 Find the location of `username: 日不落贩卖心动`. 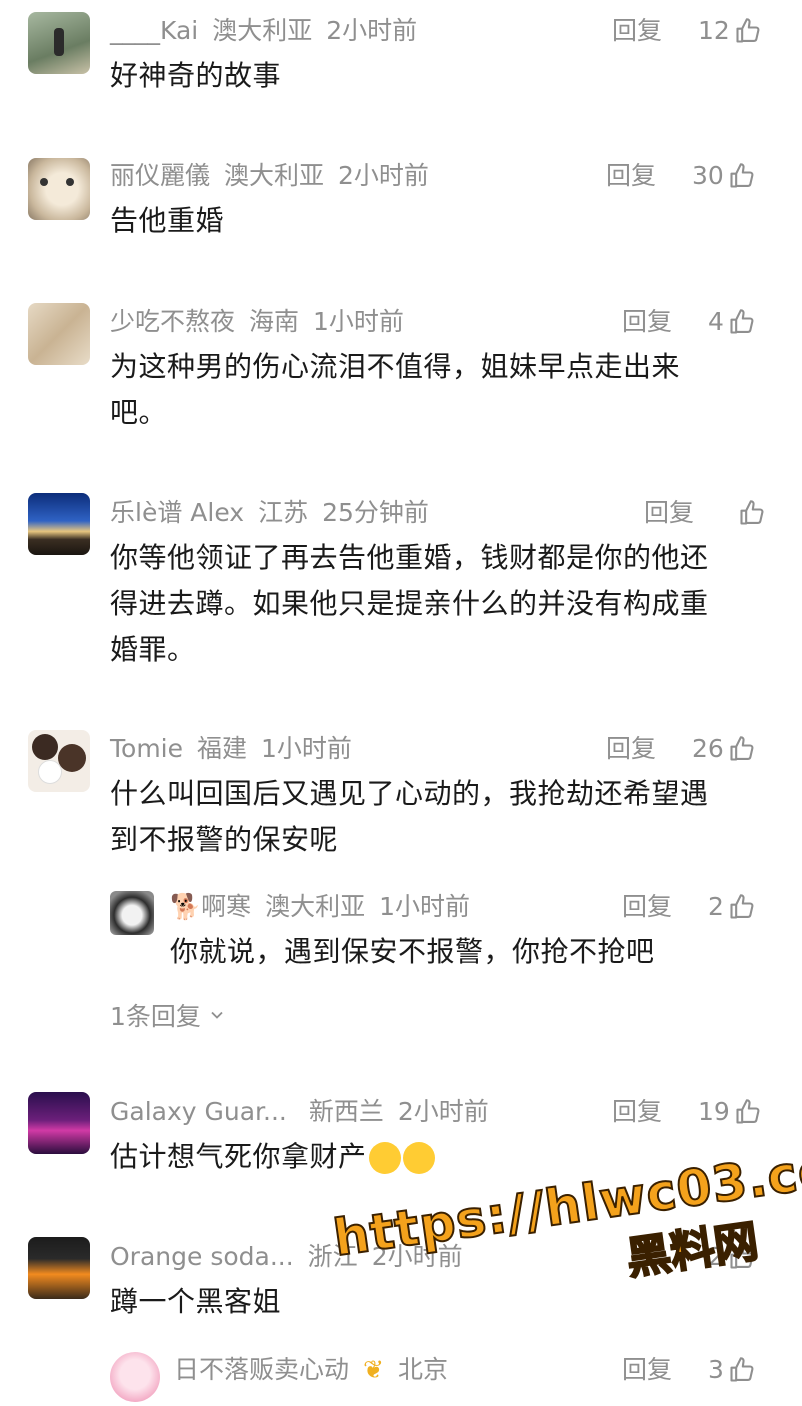

username: 日不落贩卖心动 is located at coordinates (261, 1369).